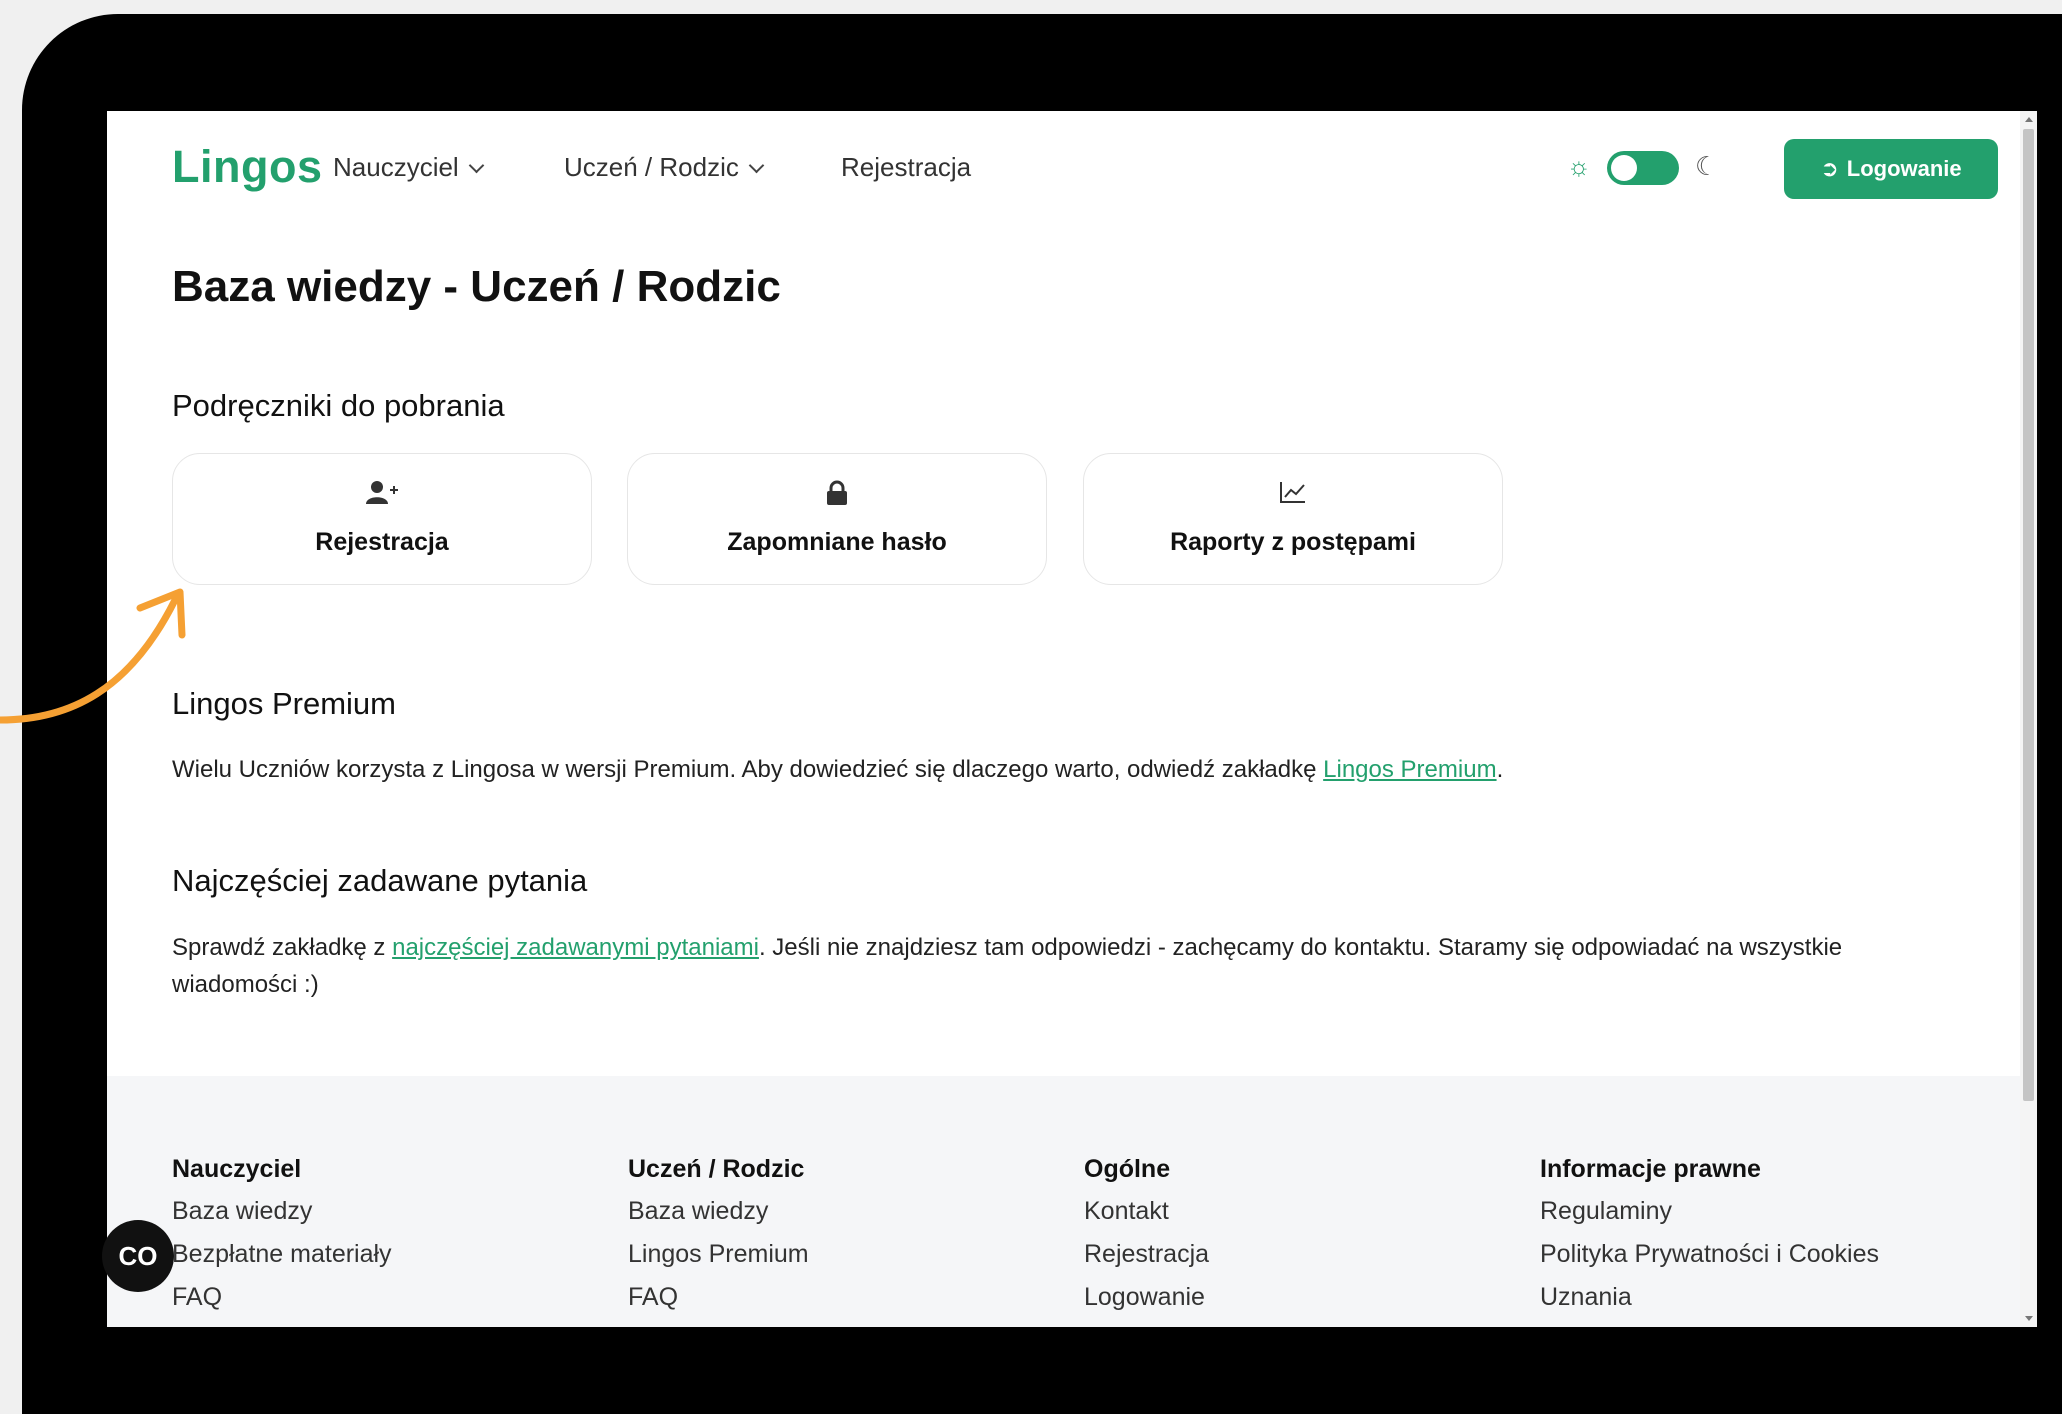 This screenshot has height=1414, width=2062. Describe the element at coordinates (1146, 1254) in the screenshot. I see `footer-link: Rejestracja` at that location.